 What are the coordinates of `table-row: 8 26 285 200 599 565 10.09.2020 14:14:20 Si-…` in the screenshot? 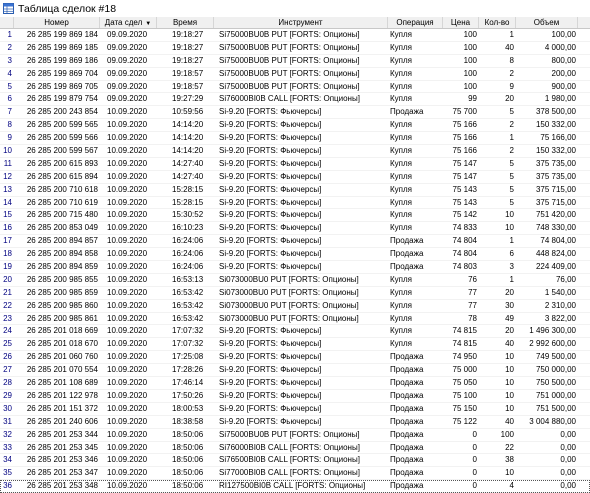 It's located at (295, 126).